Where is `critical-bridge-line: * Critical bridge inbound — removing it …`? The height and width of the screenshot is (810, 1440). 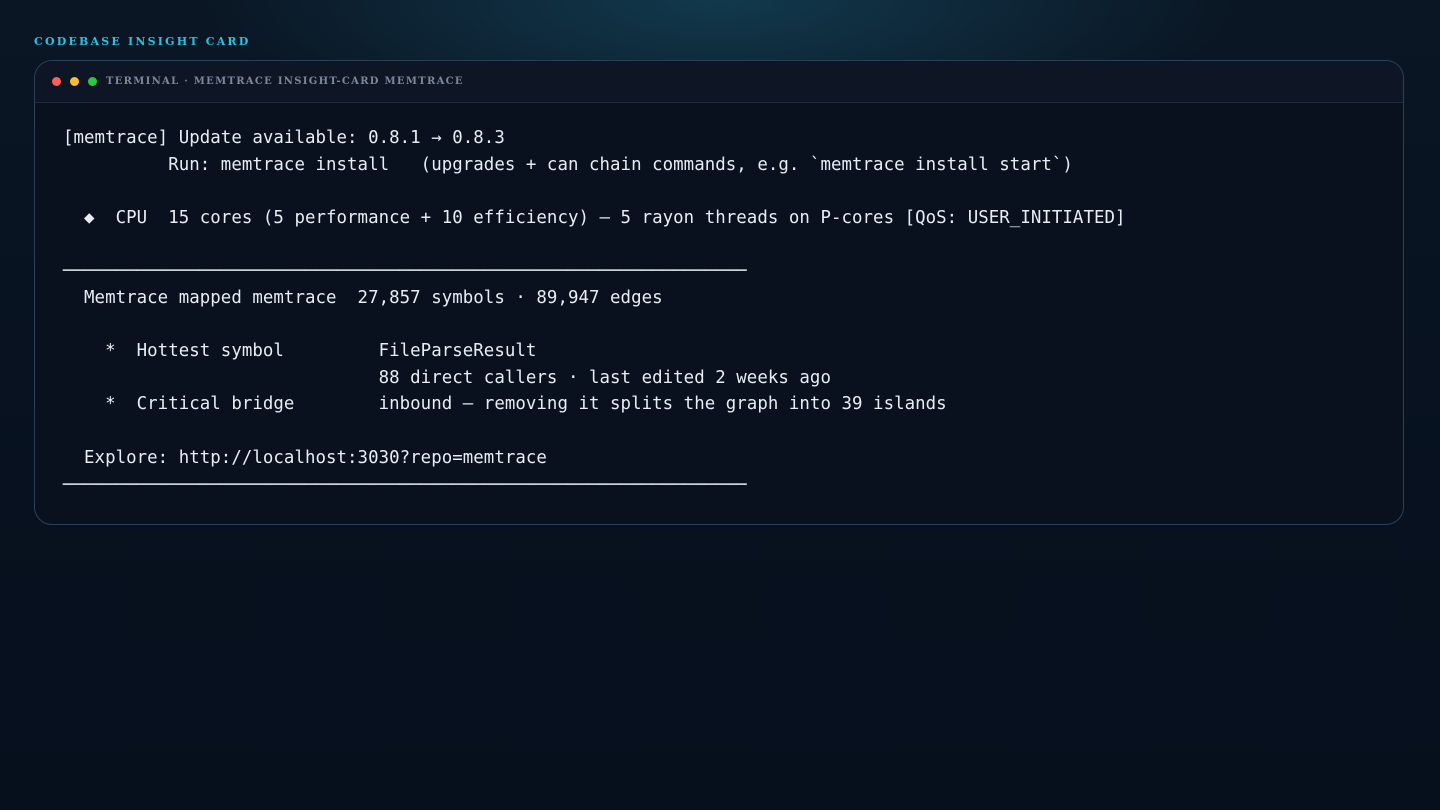
critical-bridge-line: * Critical bridge inbound — removing it … is located at coordinates (505, 404).